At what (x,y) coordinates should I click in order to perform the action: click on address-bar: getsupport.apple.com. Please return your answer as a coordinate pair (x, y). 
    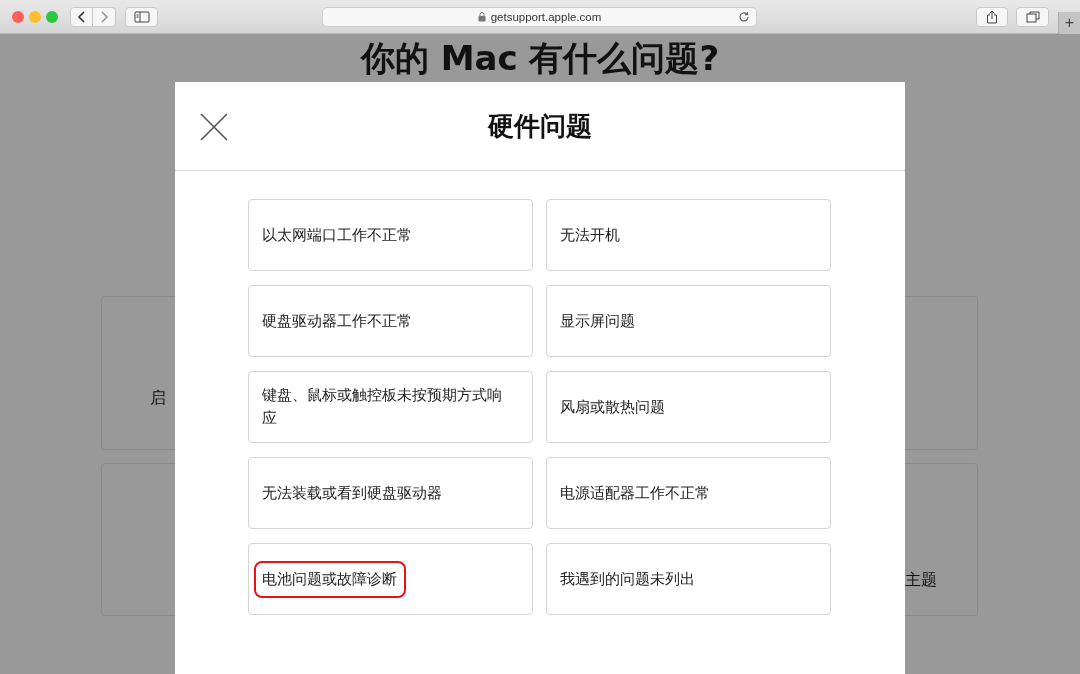
    Looking at the image, I should click on (539, 16).